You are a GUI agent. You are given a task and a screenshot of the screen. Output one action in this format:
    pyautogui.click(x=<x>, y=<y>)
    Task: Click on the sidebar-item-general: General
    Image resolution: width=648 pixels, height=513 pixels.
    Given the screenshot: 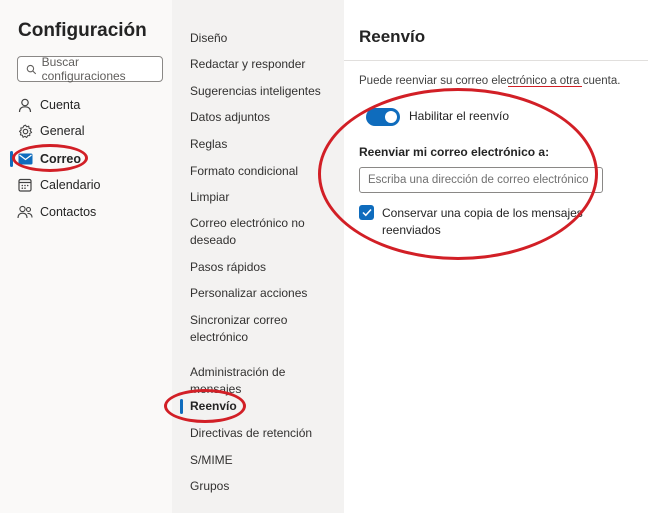 What is the action you would take?
    pyautogui.click(x=50, y=131)
    